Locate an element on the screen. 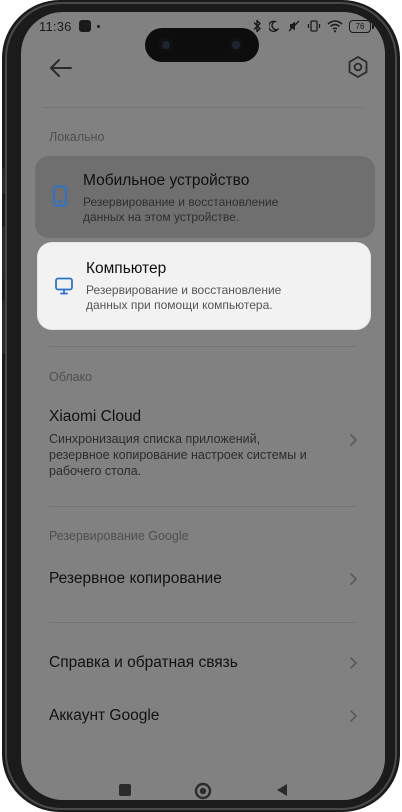 This screenshot has width=402, height=812. notification-icon is located at coordinates (85, 26).